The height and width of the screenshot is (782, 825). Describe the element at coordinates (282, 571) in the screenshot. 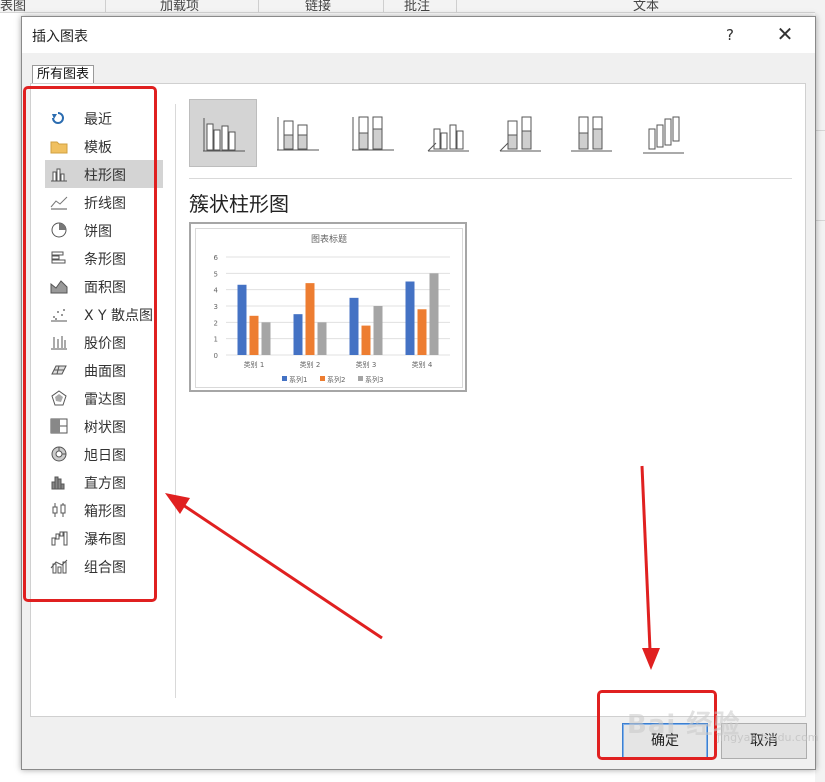

I see `annotation-arrow-left` at that location.